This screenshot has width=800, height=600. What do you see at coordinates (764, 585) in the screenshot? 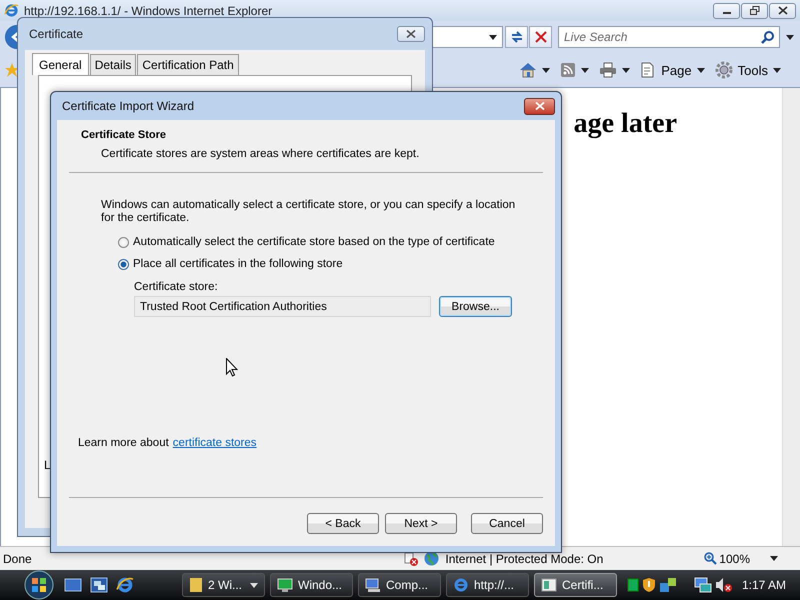
I see `clock: 1:17 AM` at bounding box center [764, 585].